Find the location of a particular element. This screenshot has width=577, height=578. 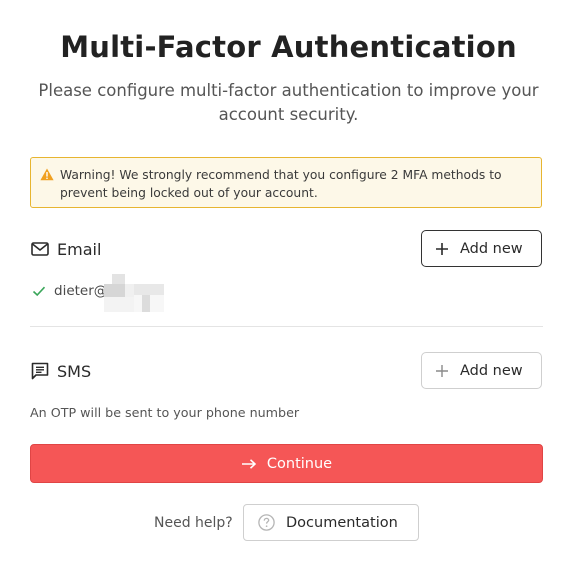

message-icon is located at coordinates (40, 371).